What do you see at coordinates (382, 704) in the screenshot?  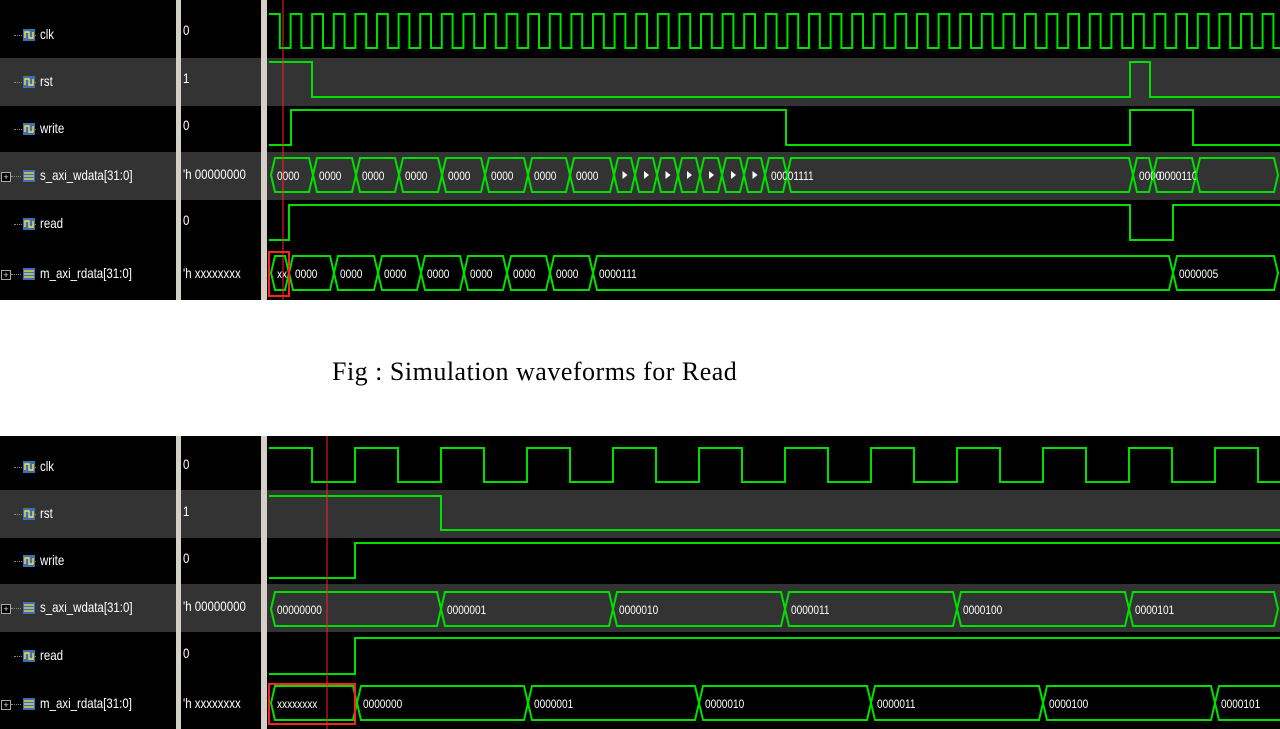 I see `bus-value-label: 0000000` at bounding box center [382, 704].